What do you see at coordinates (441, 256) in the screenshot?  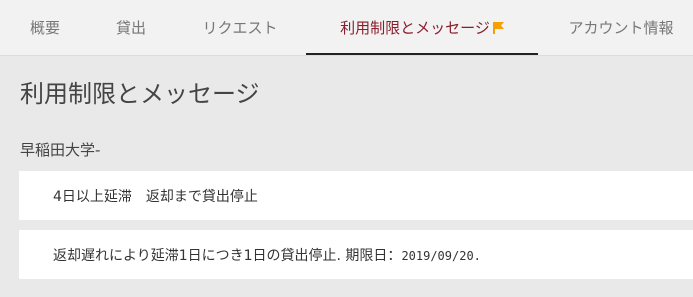 I see `due-date: 2019/09/20.` at bounding box center [441, 256].